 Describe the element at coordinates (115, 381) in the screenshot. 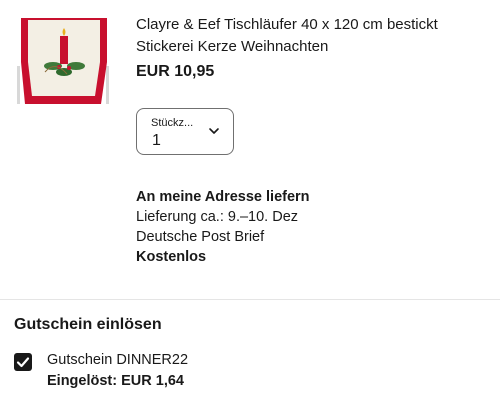

I see `coupon-applied-amount: Eingelöst: EUR 1,64` at that location.